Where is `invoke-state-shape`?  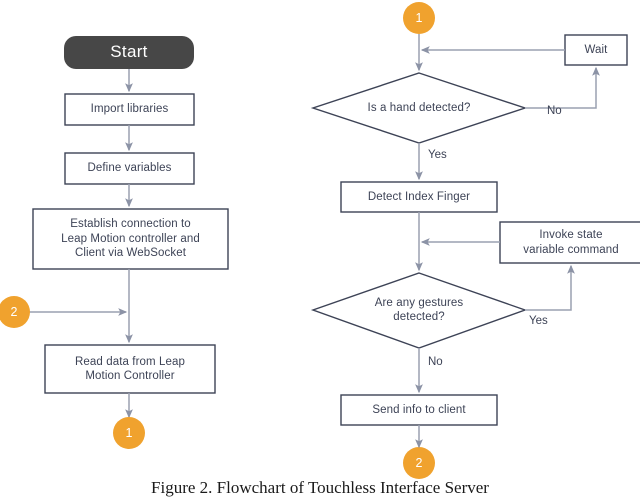
invoke-state-shape is located at coordinates (569, 242).